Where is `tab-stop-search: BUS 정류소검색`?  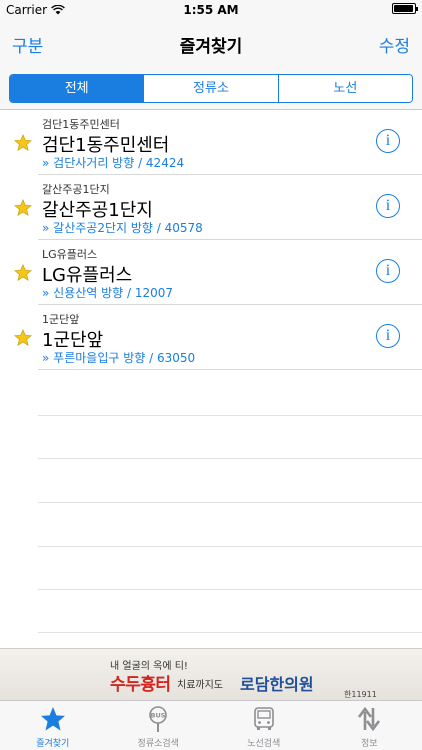 tab-stop-search: BUS 정류소검색 is located at coordinates (159, 725).